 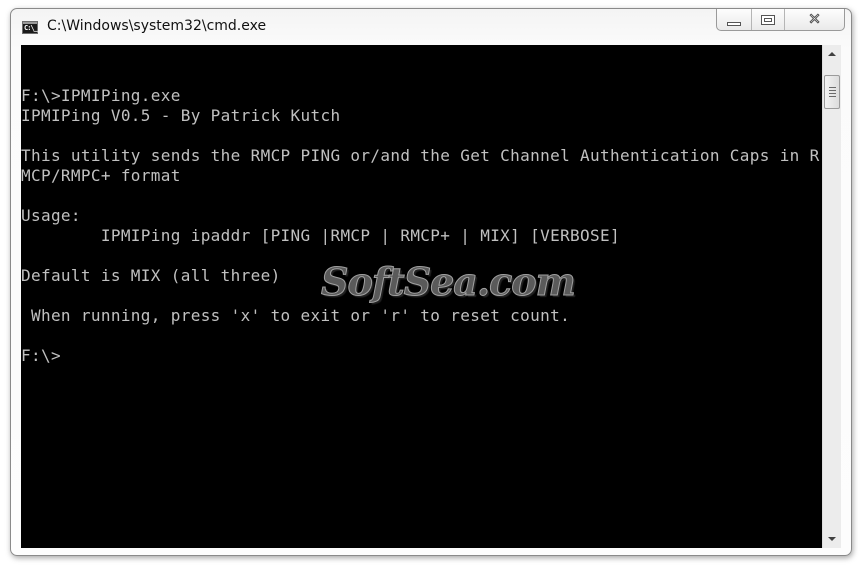 I want to click on maximize-button, so click(x=767, y=19).